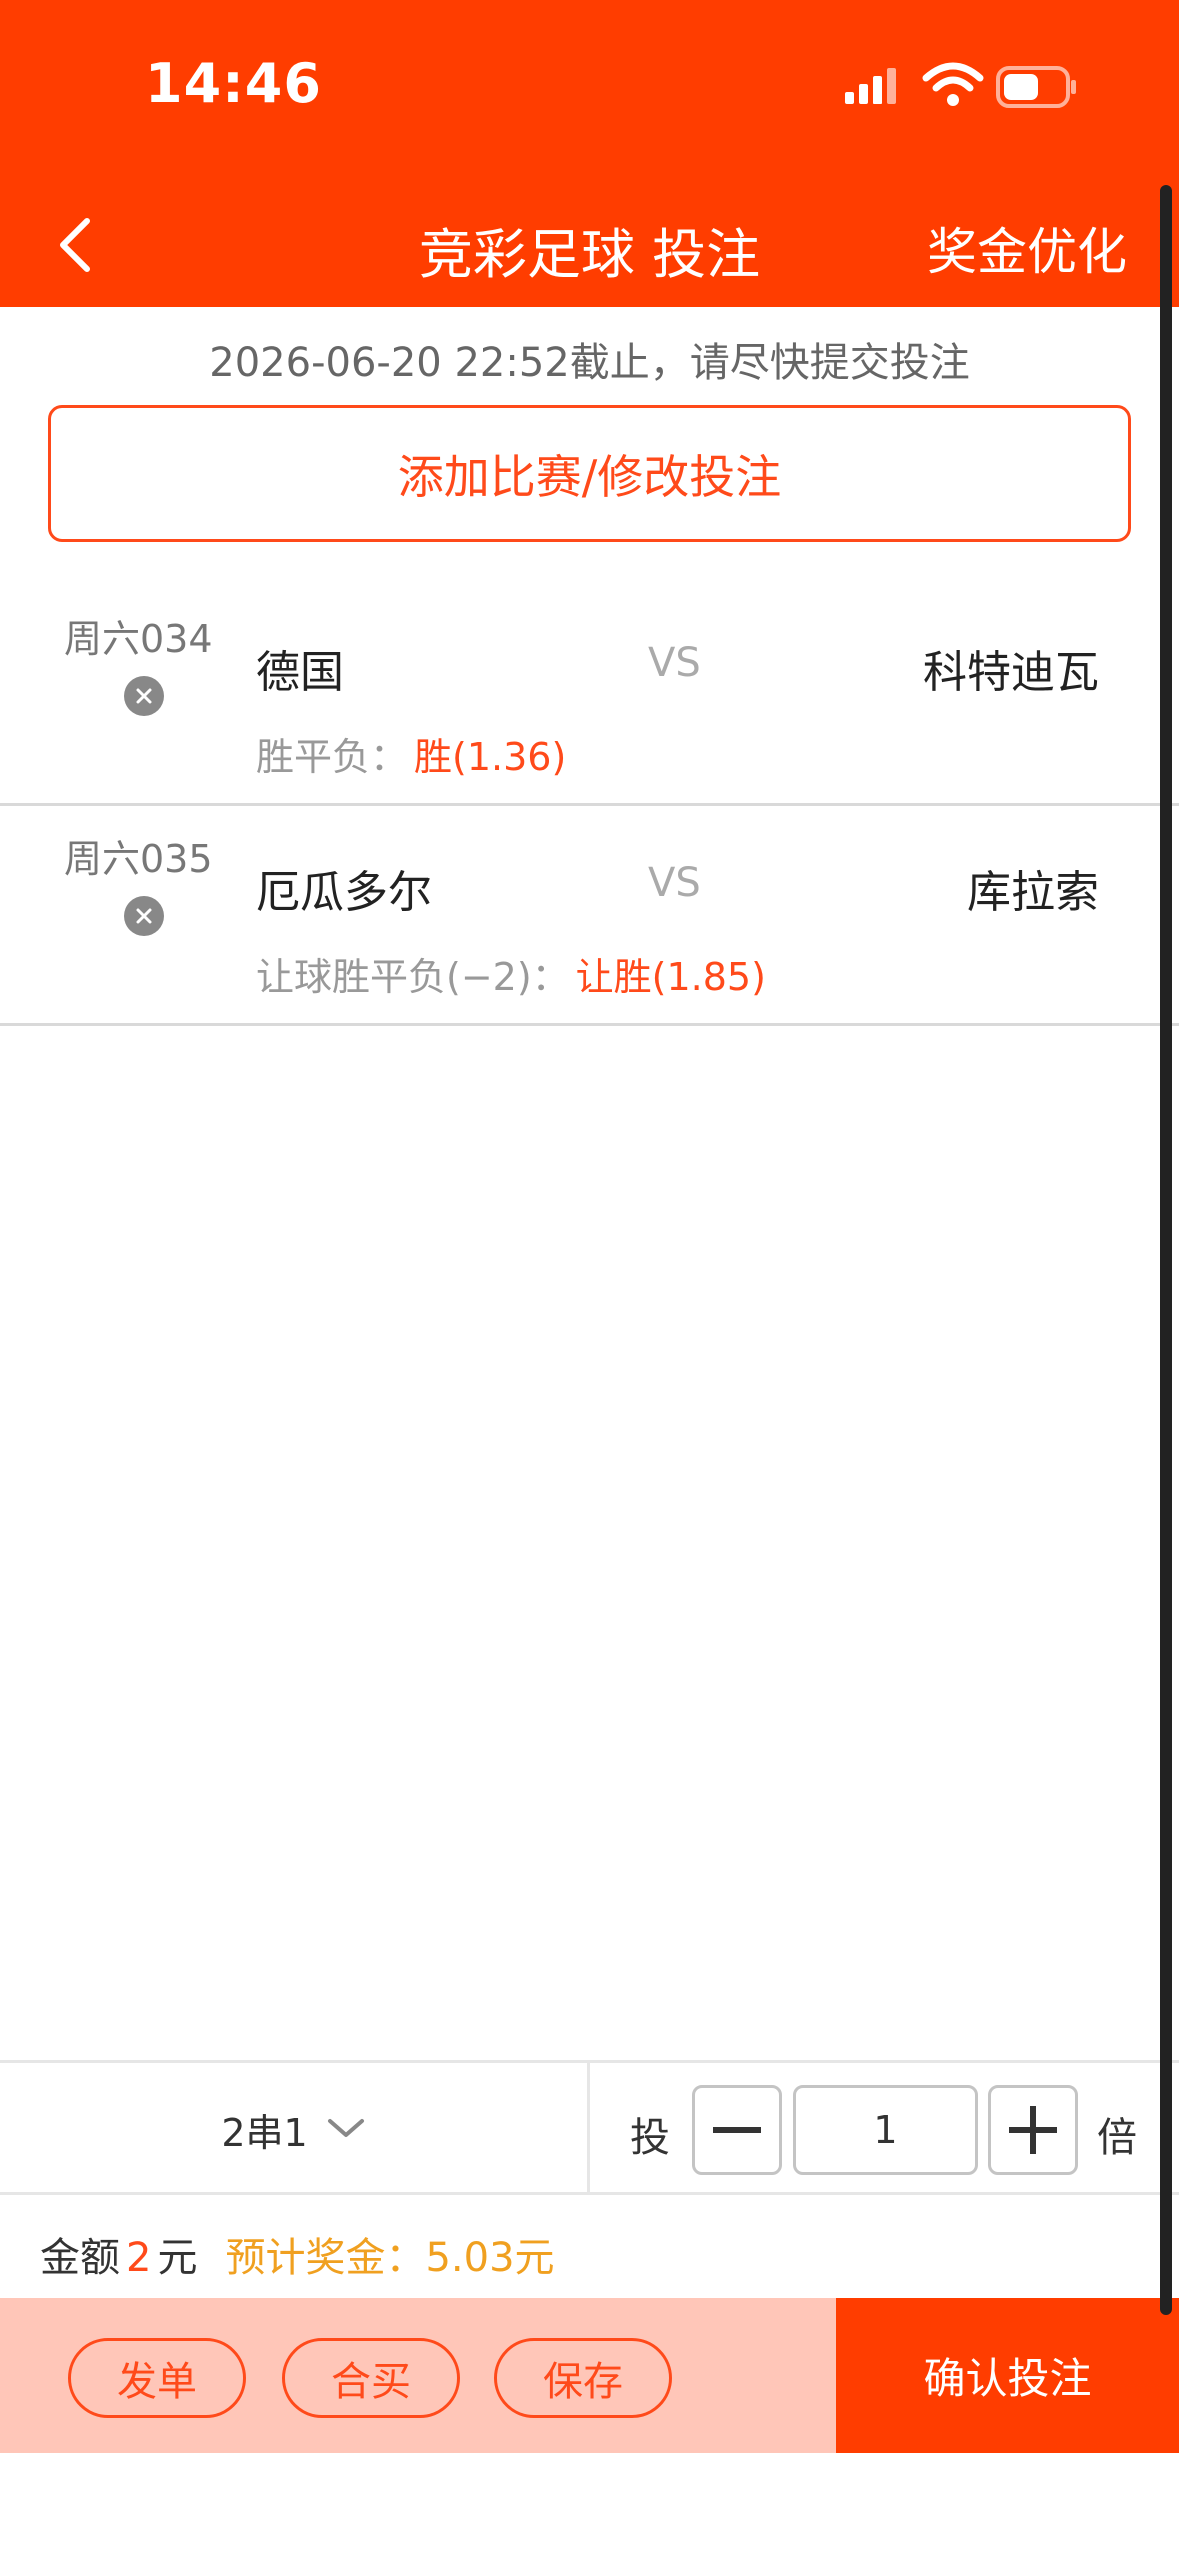  What do you see at coordinates (332, 757) in the screenshot?
I see `bet-type-label: 胜平负：` at bounding box center [332, 757].